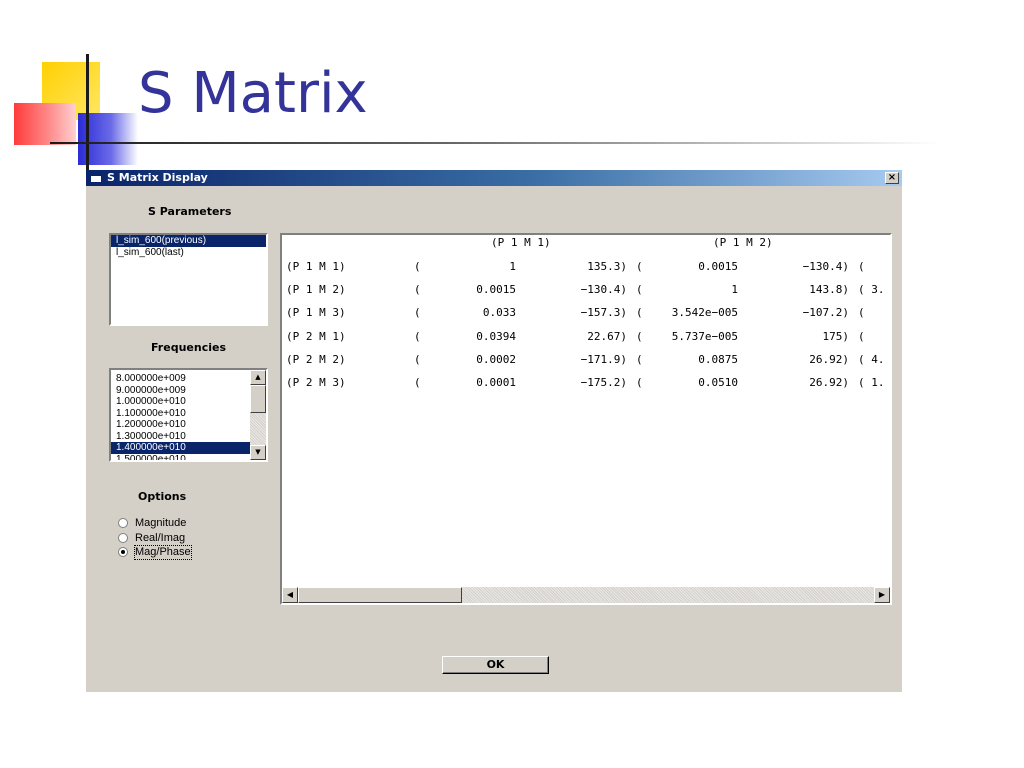 The image size is (1024, 768). What do you see at coordinates (603, 359) in the screenshot?
I see `cell-phase: −171.9)` at bounding box center [603, 359].